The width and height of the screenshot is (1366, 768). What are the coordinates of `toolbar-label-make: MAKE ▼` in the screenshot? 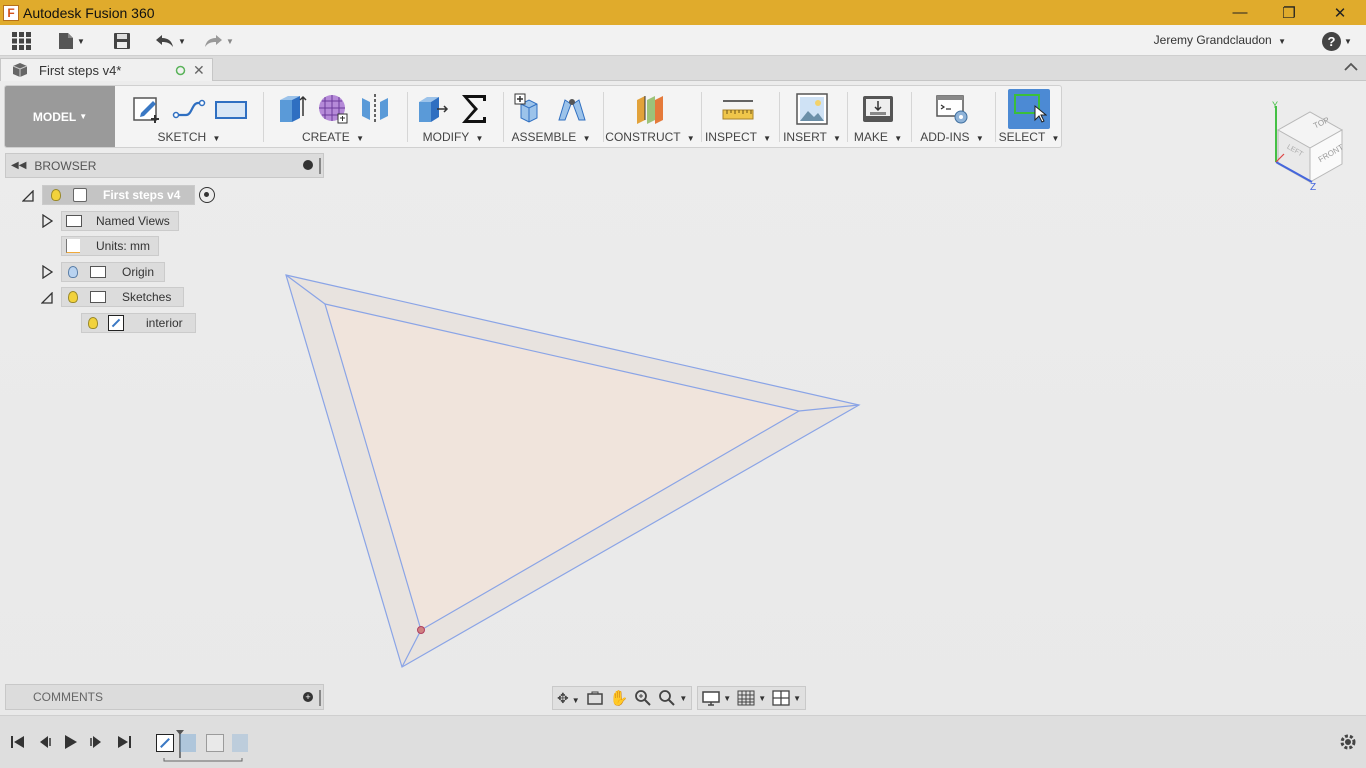 It's located at (878, 137).